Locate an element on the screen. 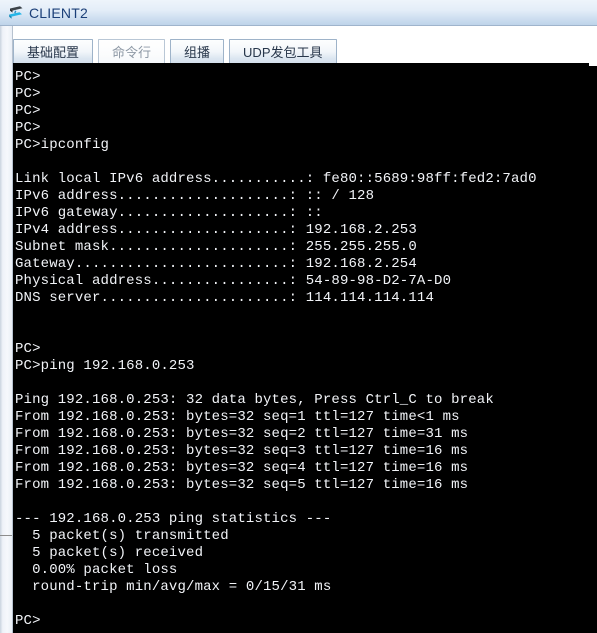  tab-list: 基础配置 命令行 组播 UDP发包工具 is located at coordinates (177, 49).